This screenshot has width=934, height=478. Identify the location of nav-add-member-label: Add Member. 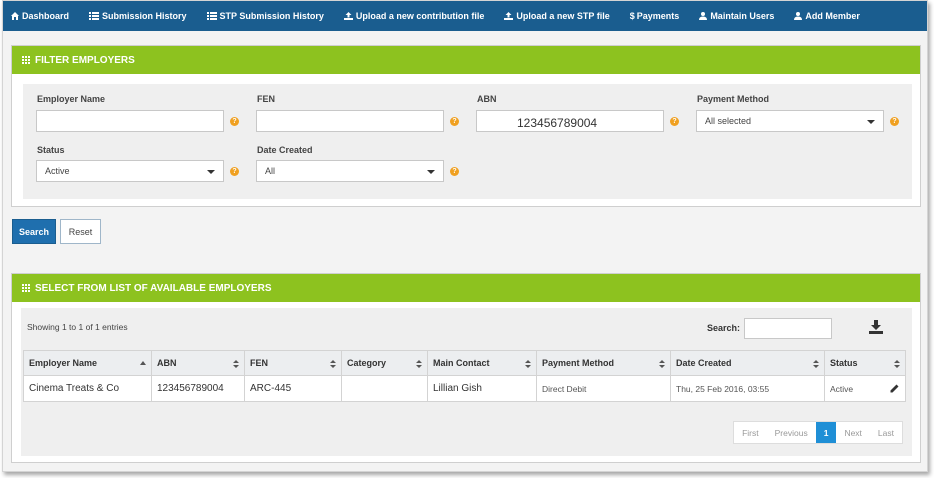
(832, 16).